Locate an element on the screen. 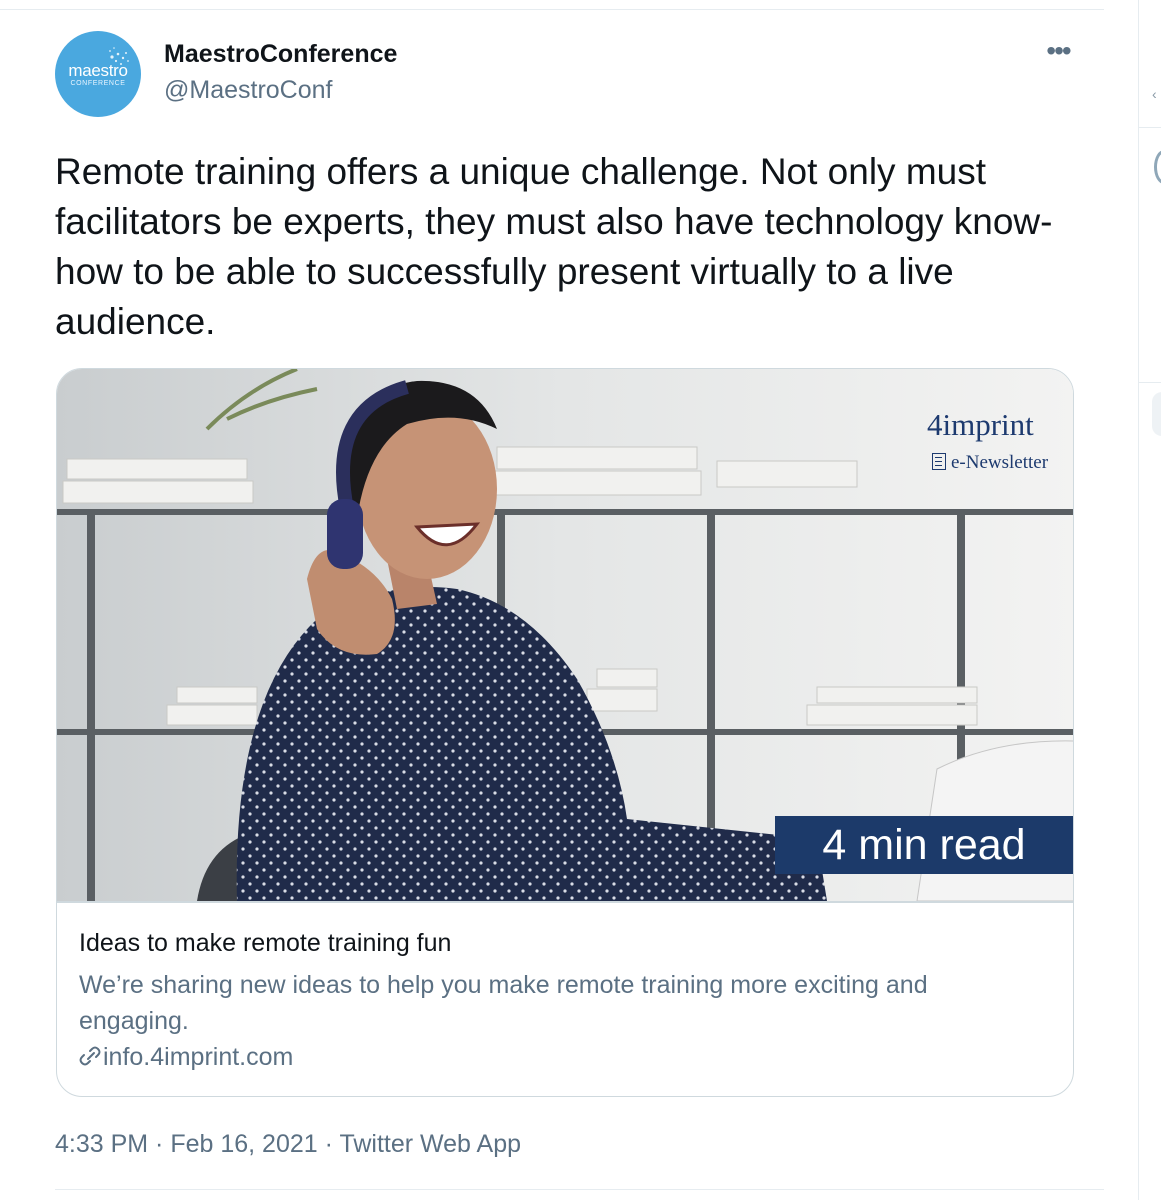 The height and width of the screenshot is (1200, 1161). tweet-date: Feb 16, 2021 is located at coordinates (243, 1144).